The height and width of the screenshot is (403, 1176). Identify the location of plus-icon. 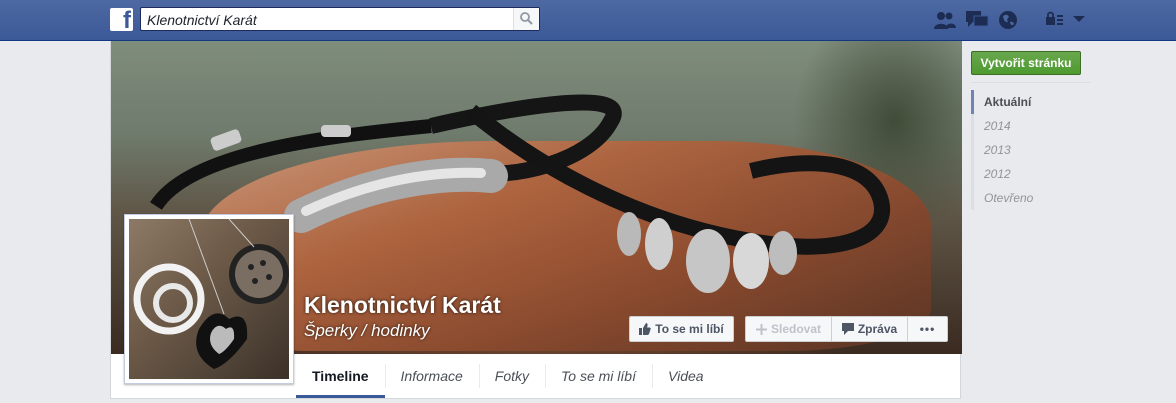
(761, 329).